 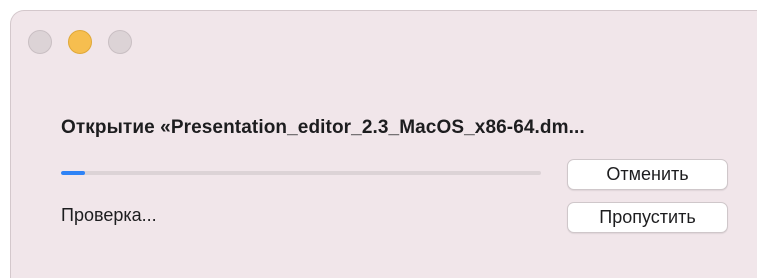 I want to click on minimize-window-button, so click(x=80, y=42).